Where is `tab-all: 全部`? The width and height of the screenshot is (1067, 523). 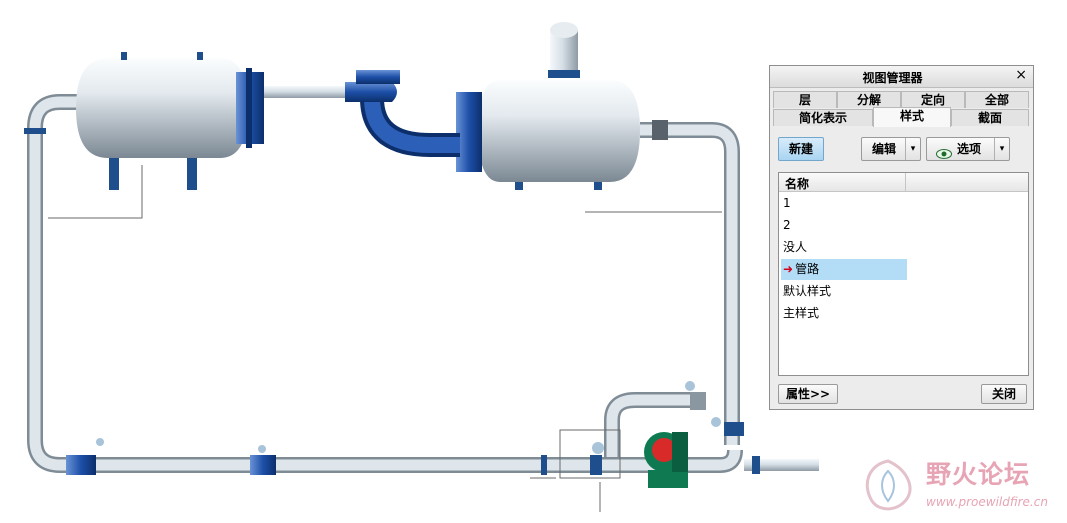
tab-all: 全部 is located at coordinates (997, 99).